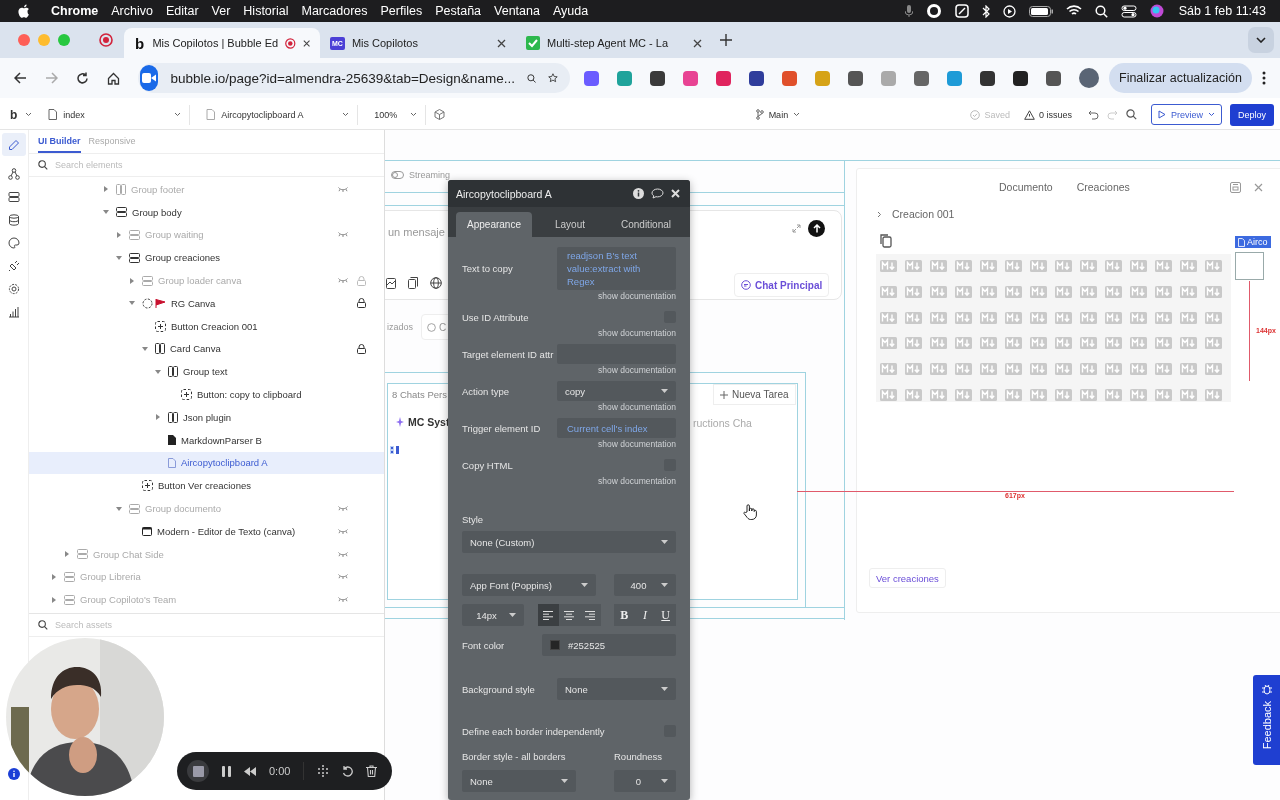 This screenshot has height=800, width=1280. Describe the element at coordinates (639, 756) in the screenshot. I see `field-label: Roundness` at that location.